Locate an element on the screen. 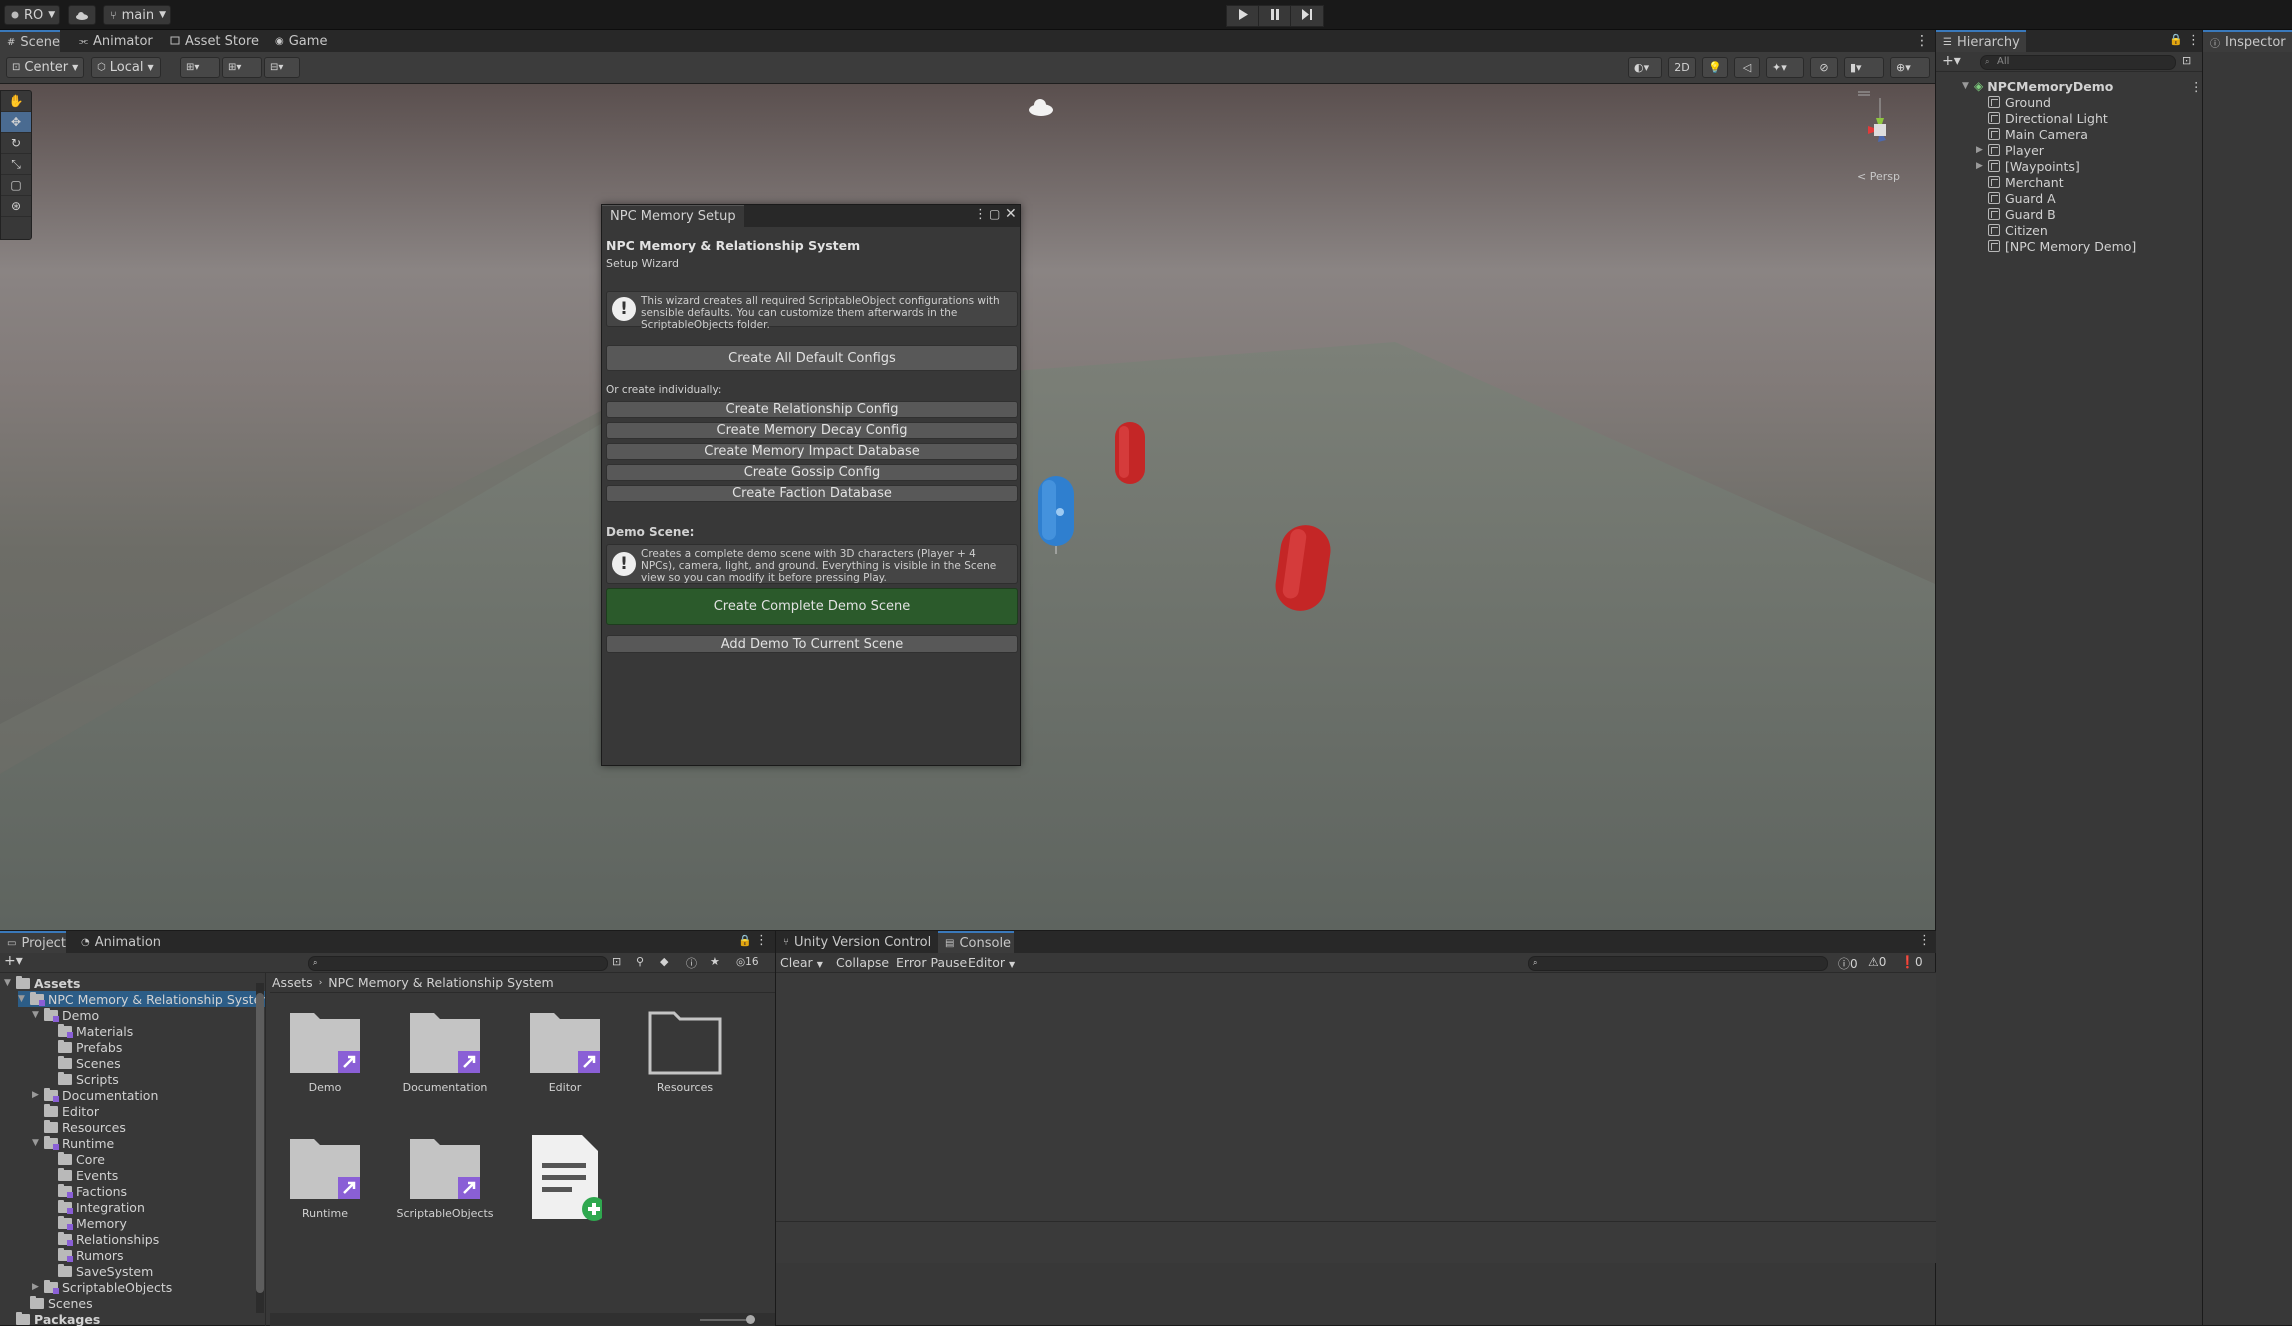 The image size is (2292, 1326). hierarchy-item: ▶[Waypoints] is located at coordinates (2069, 166).